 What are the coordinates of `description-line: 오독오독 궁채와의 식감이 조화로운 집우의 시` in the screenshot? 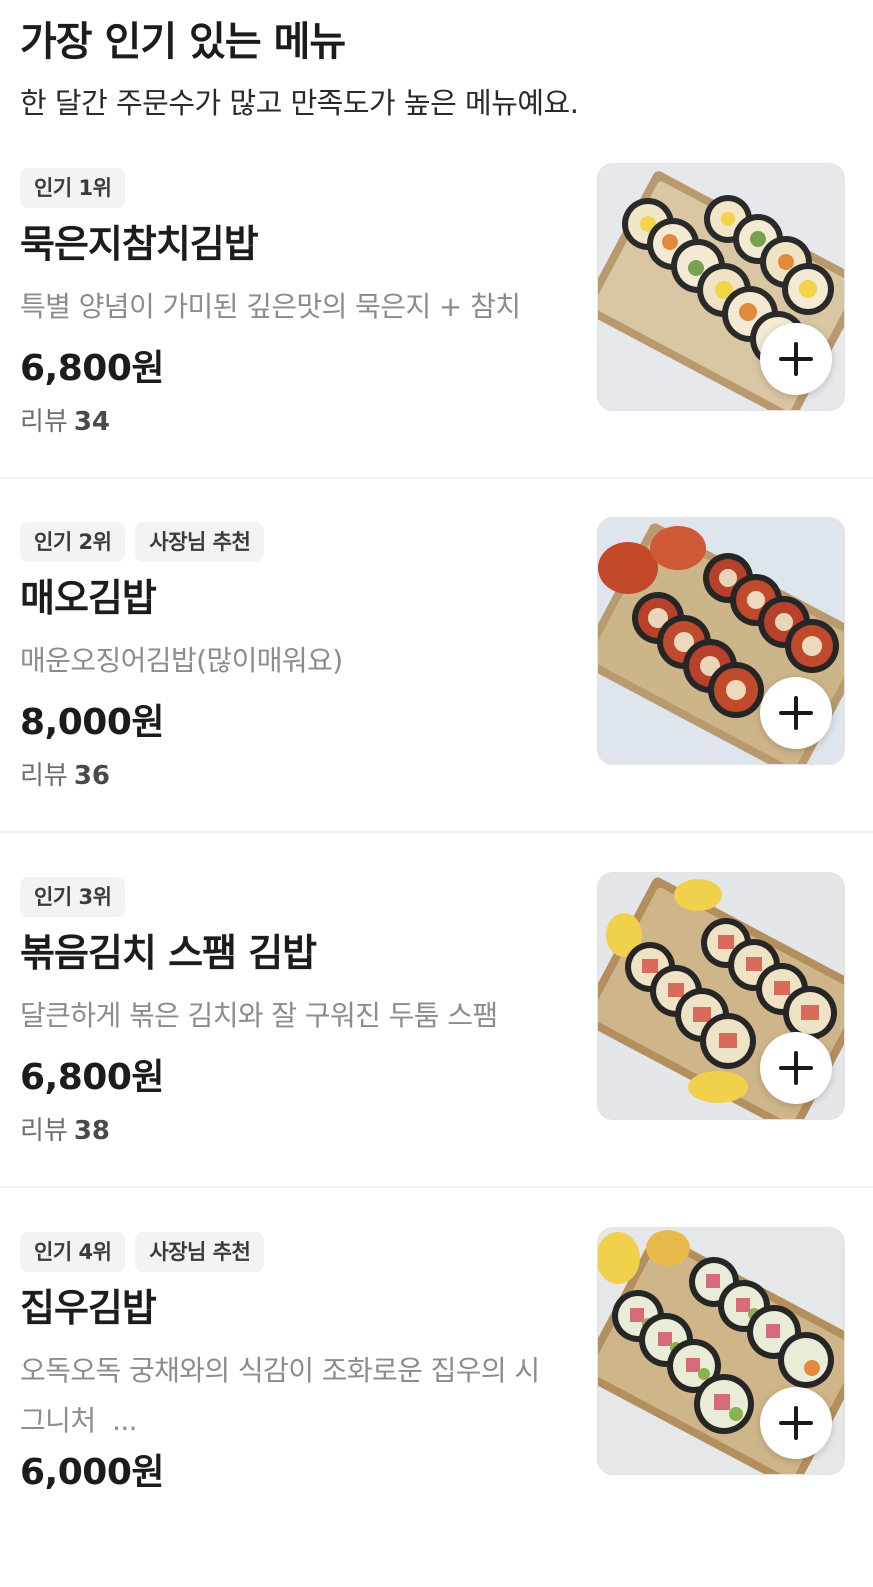 It's located at (280, 1370).